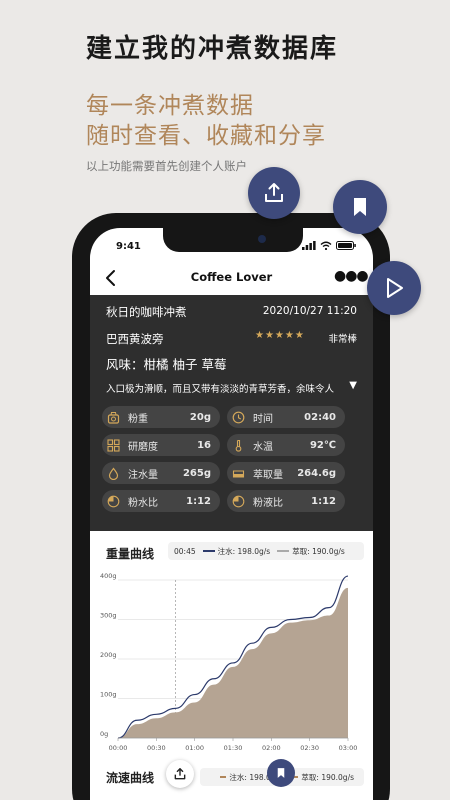  I want to click on play-icon, so click(395, 288).